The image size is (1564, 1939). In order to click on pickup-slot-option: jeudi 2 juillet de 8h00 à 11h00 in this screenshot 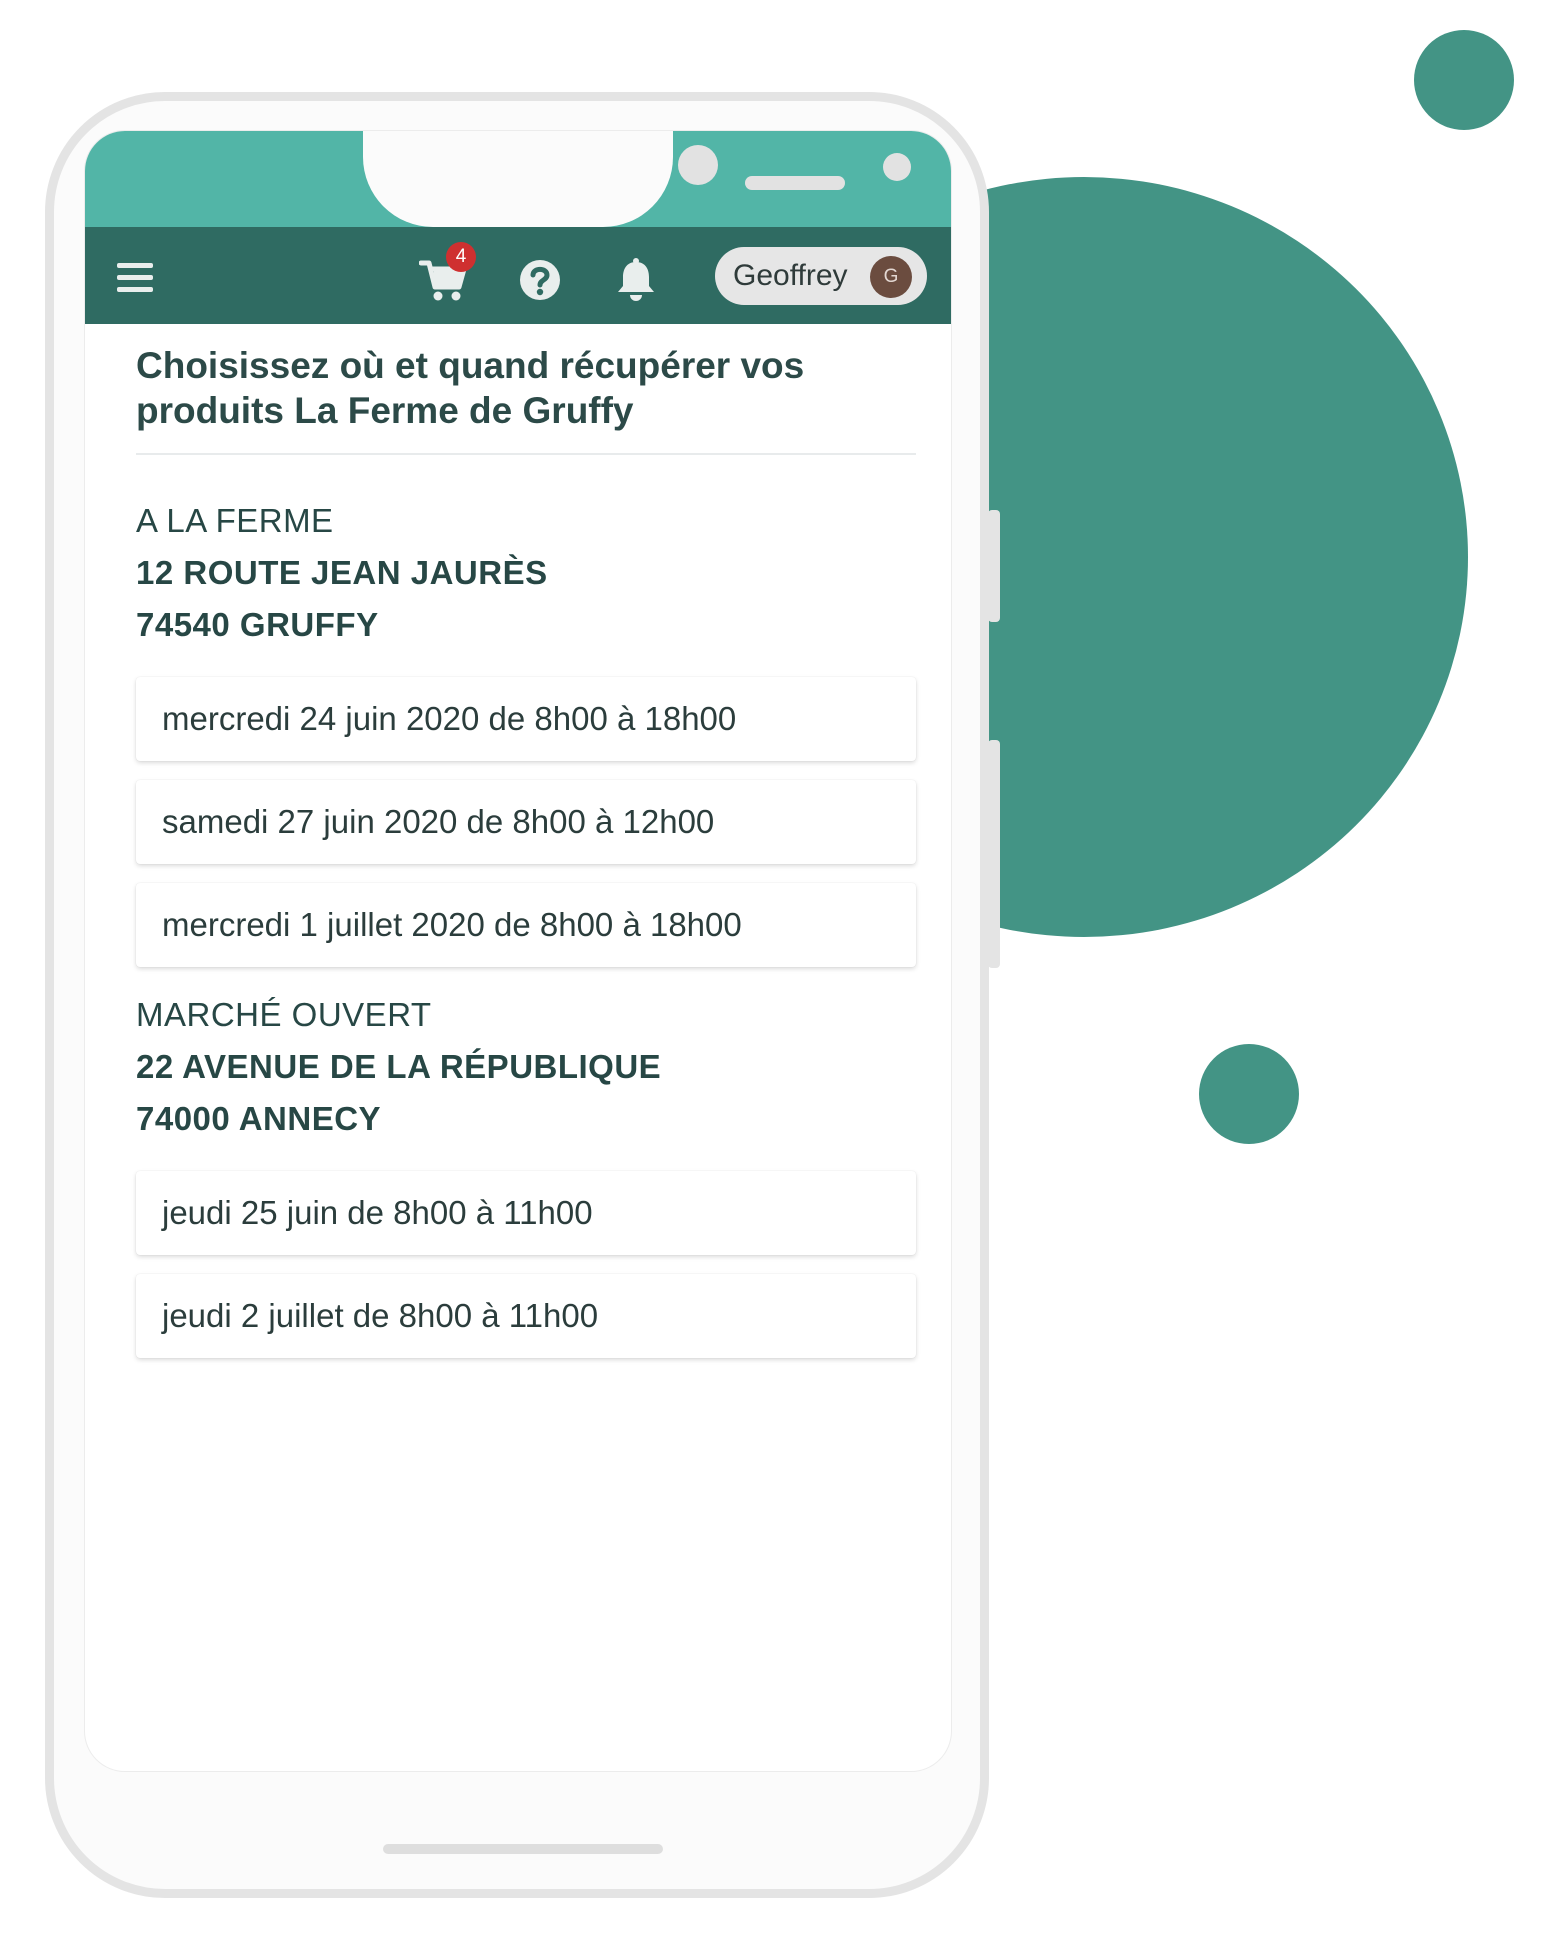, I will do `click(526, 1316)`.